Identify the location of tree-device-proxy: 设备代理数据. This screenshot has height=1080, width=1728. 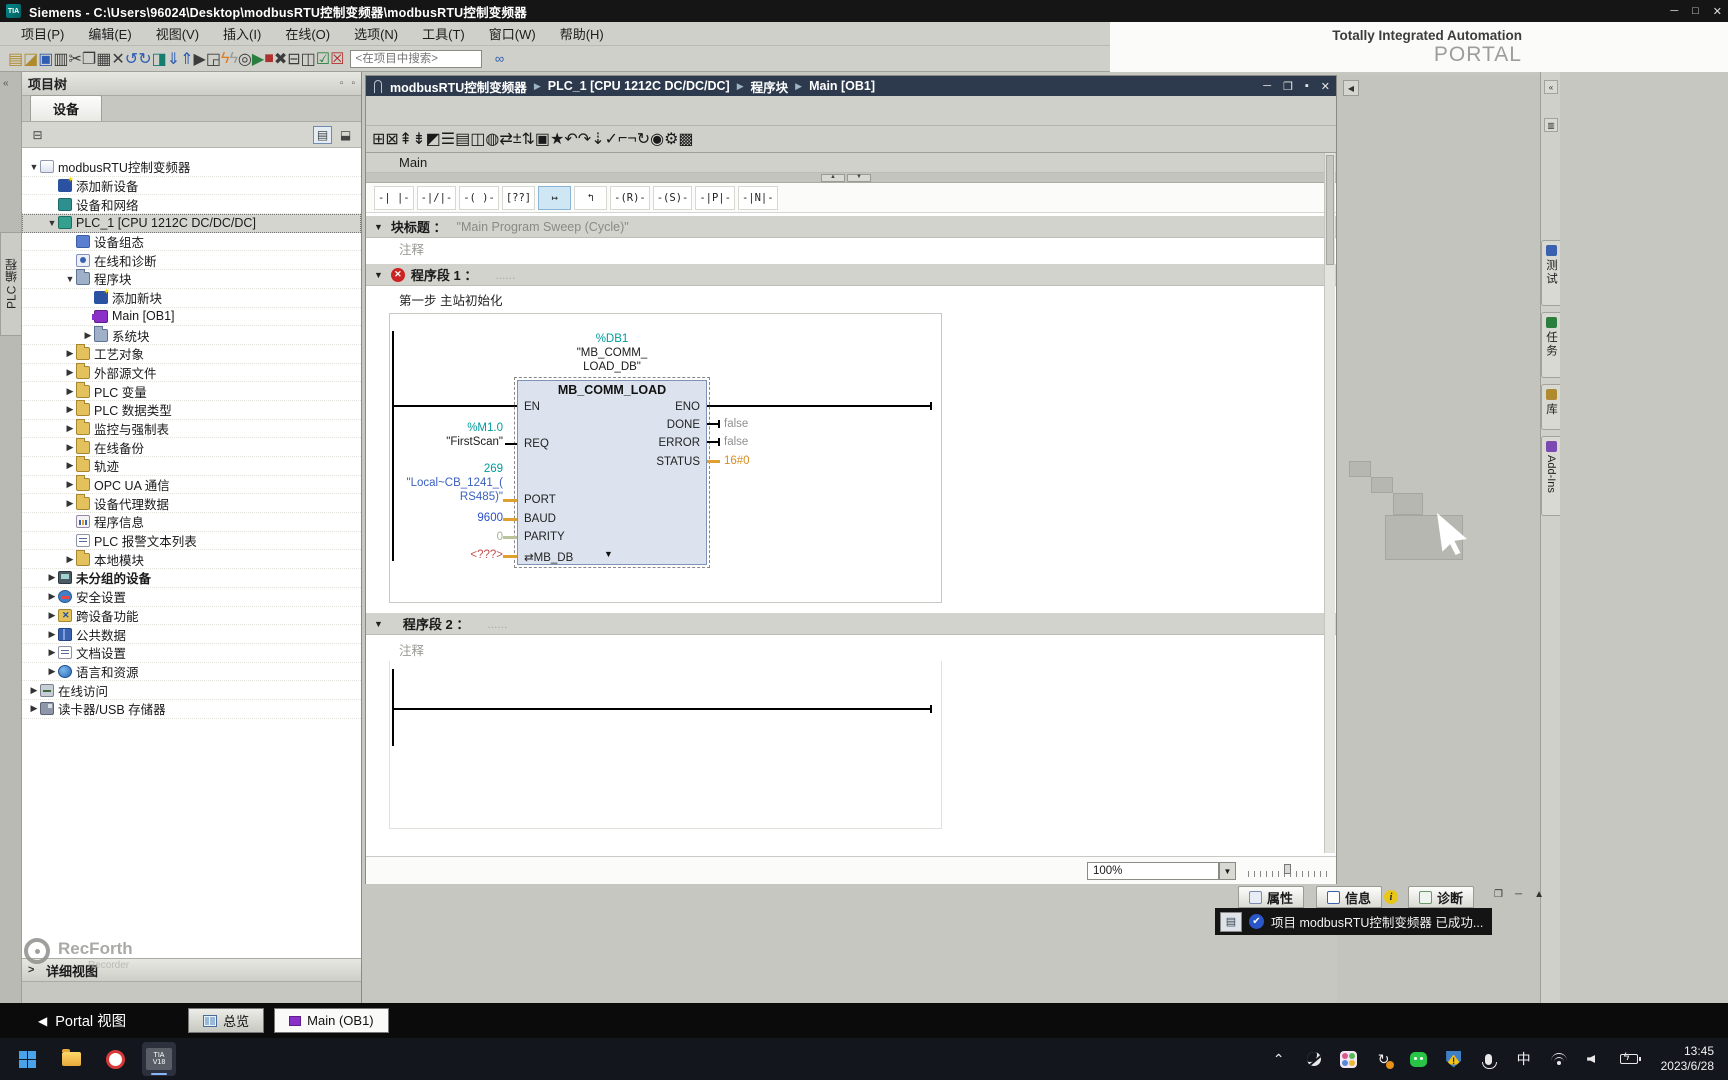
(191, 503).